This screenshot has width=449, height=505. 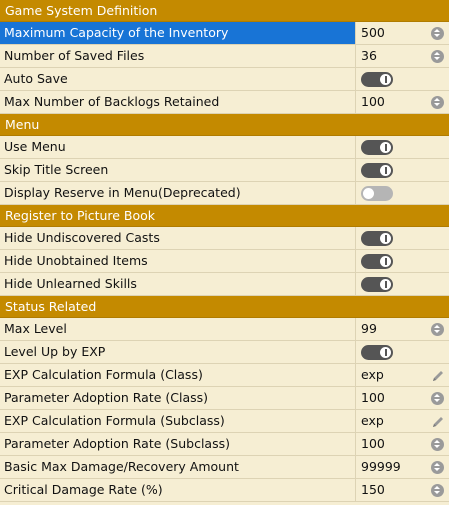 What do you see at coordinates (178, 352) in the screenshot?
I see `property-label: Level Up by EXP` at bounding box center [178, 352].